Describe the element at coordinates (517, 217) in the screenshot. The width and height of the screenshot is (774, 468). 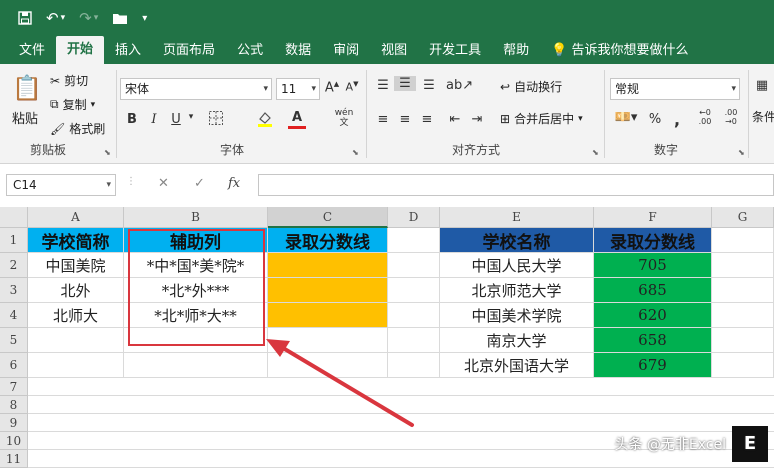
I see `column-header-e: E` at that location.